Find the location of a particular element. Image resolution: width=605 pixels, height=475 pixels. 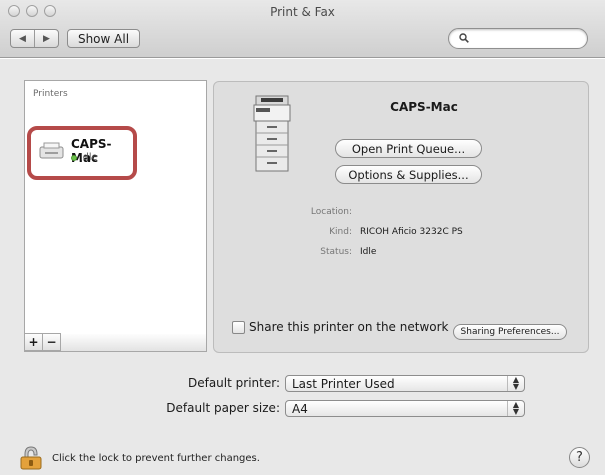

back-arrow-icon: ◀ is located at coordinates (22, 38).